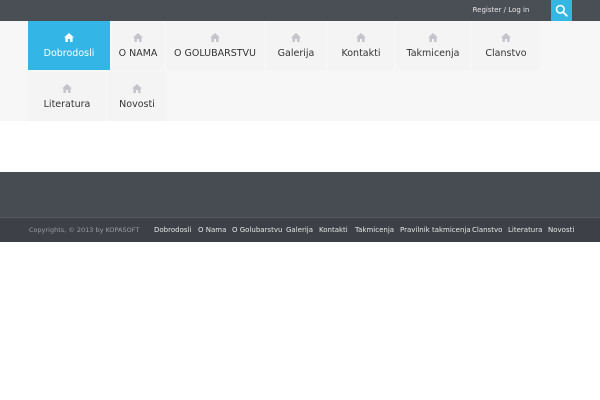  I want to click on footer-link-kontakti: Kontakti, so click(333, 230).